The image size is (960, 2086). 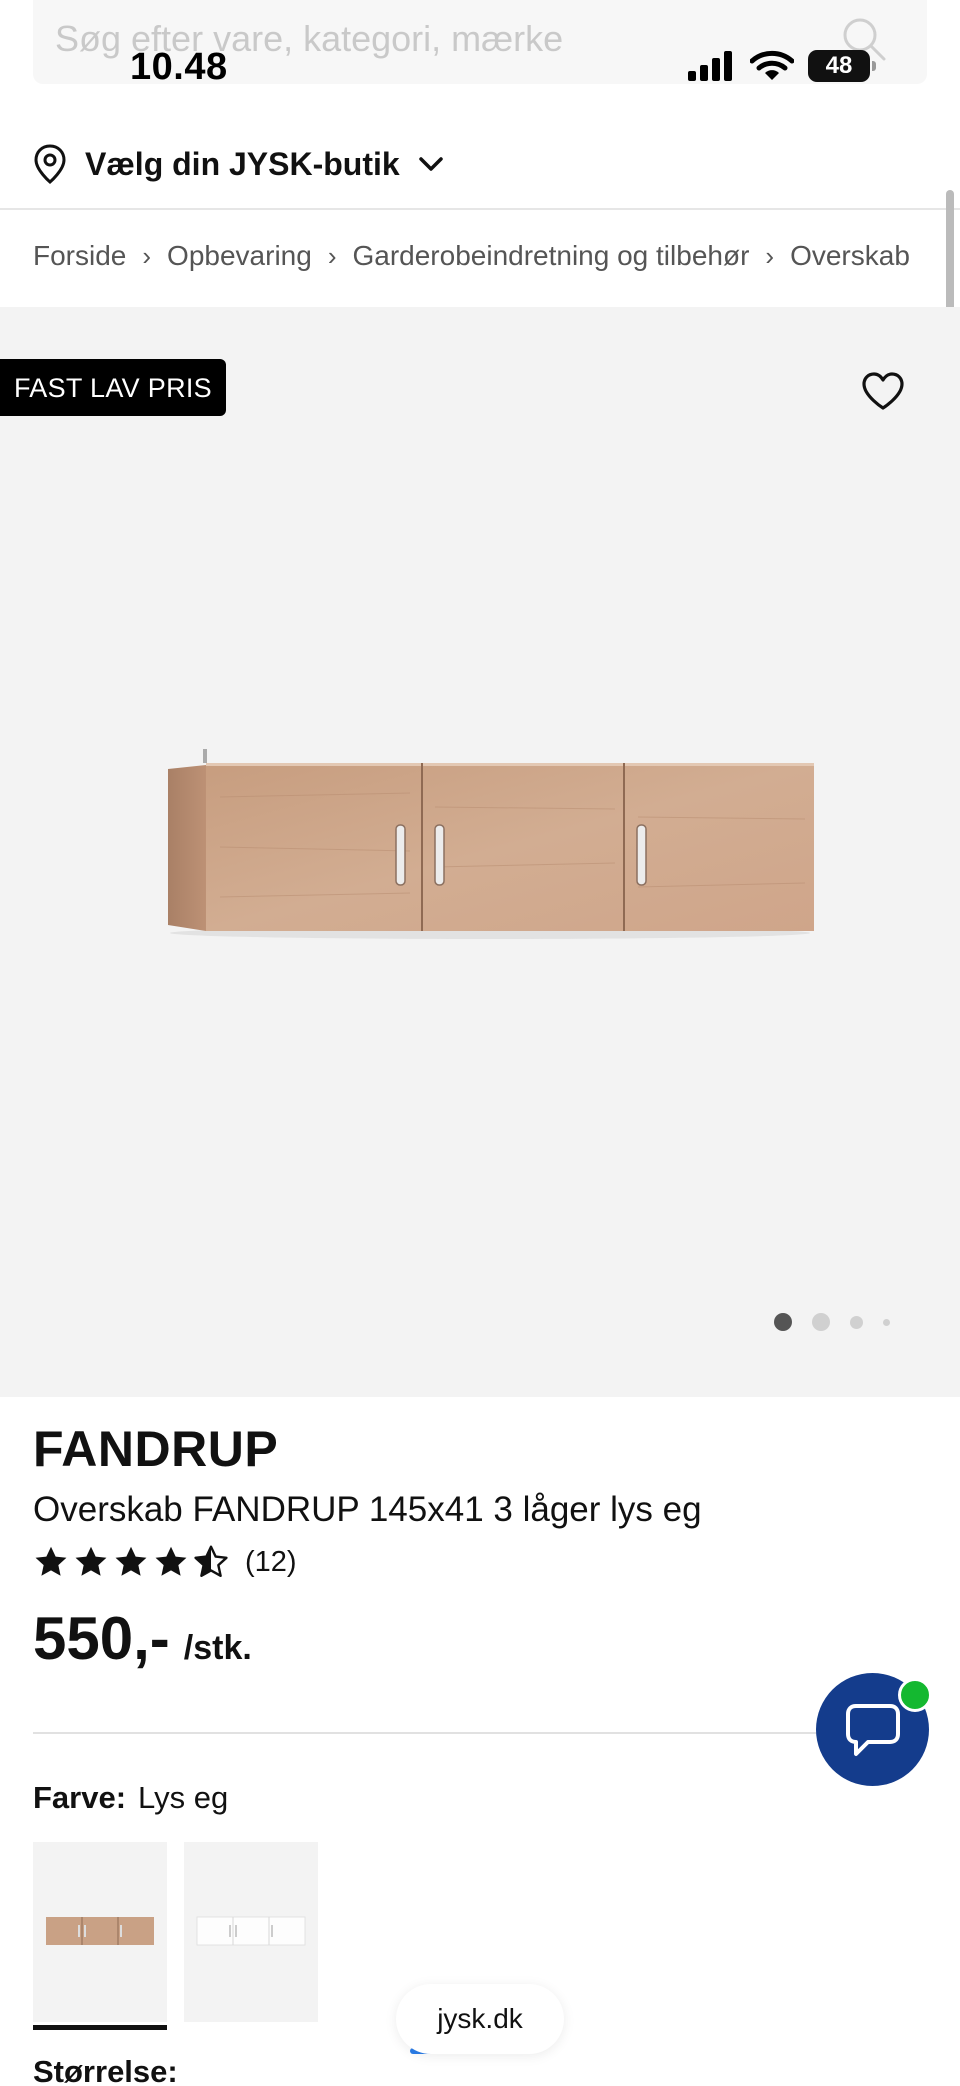 I want to click on browser-url: jysk.dk, so click(x=480, y=2018).